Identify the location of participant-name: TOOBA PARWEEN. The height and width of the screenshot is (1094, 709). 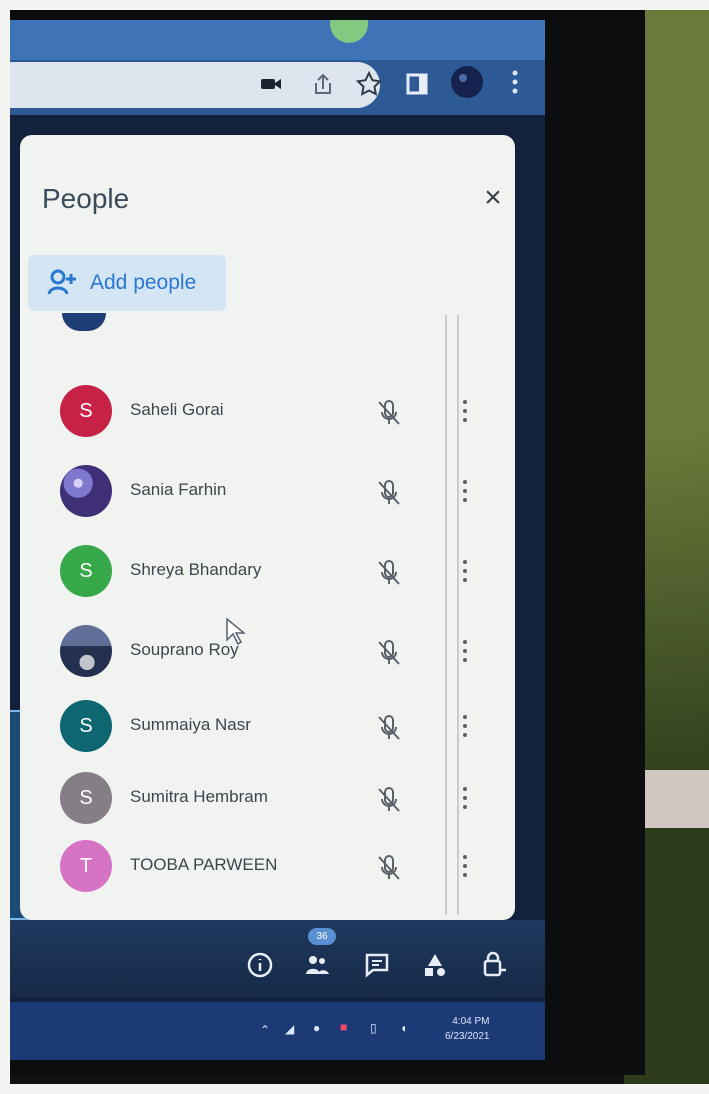
(204, 864).